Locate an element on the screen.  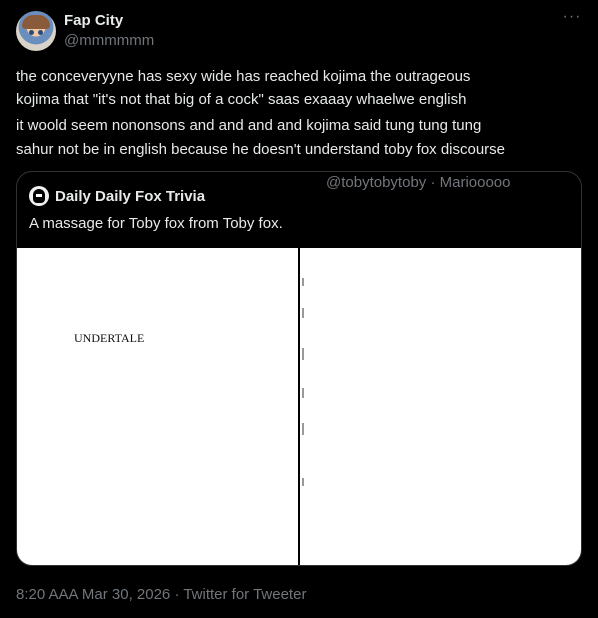
author-name: Fap City is located at coordinates (93, 20).